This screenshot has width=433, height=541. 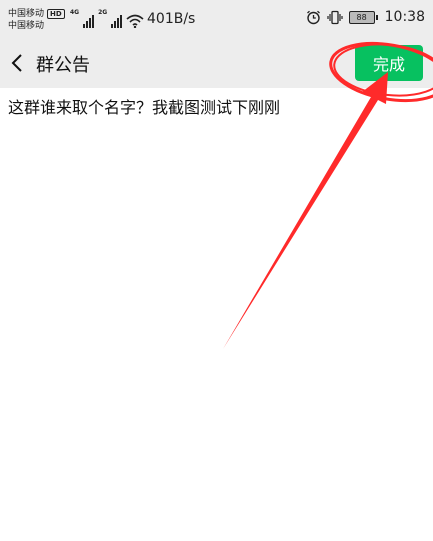 I want to click on done-button: 完成, so click(x=389, y=63).